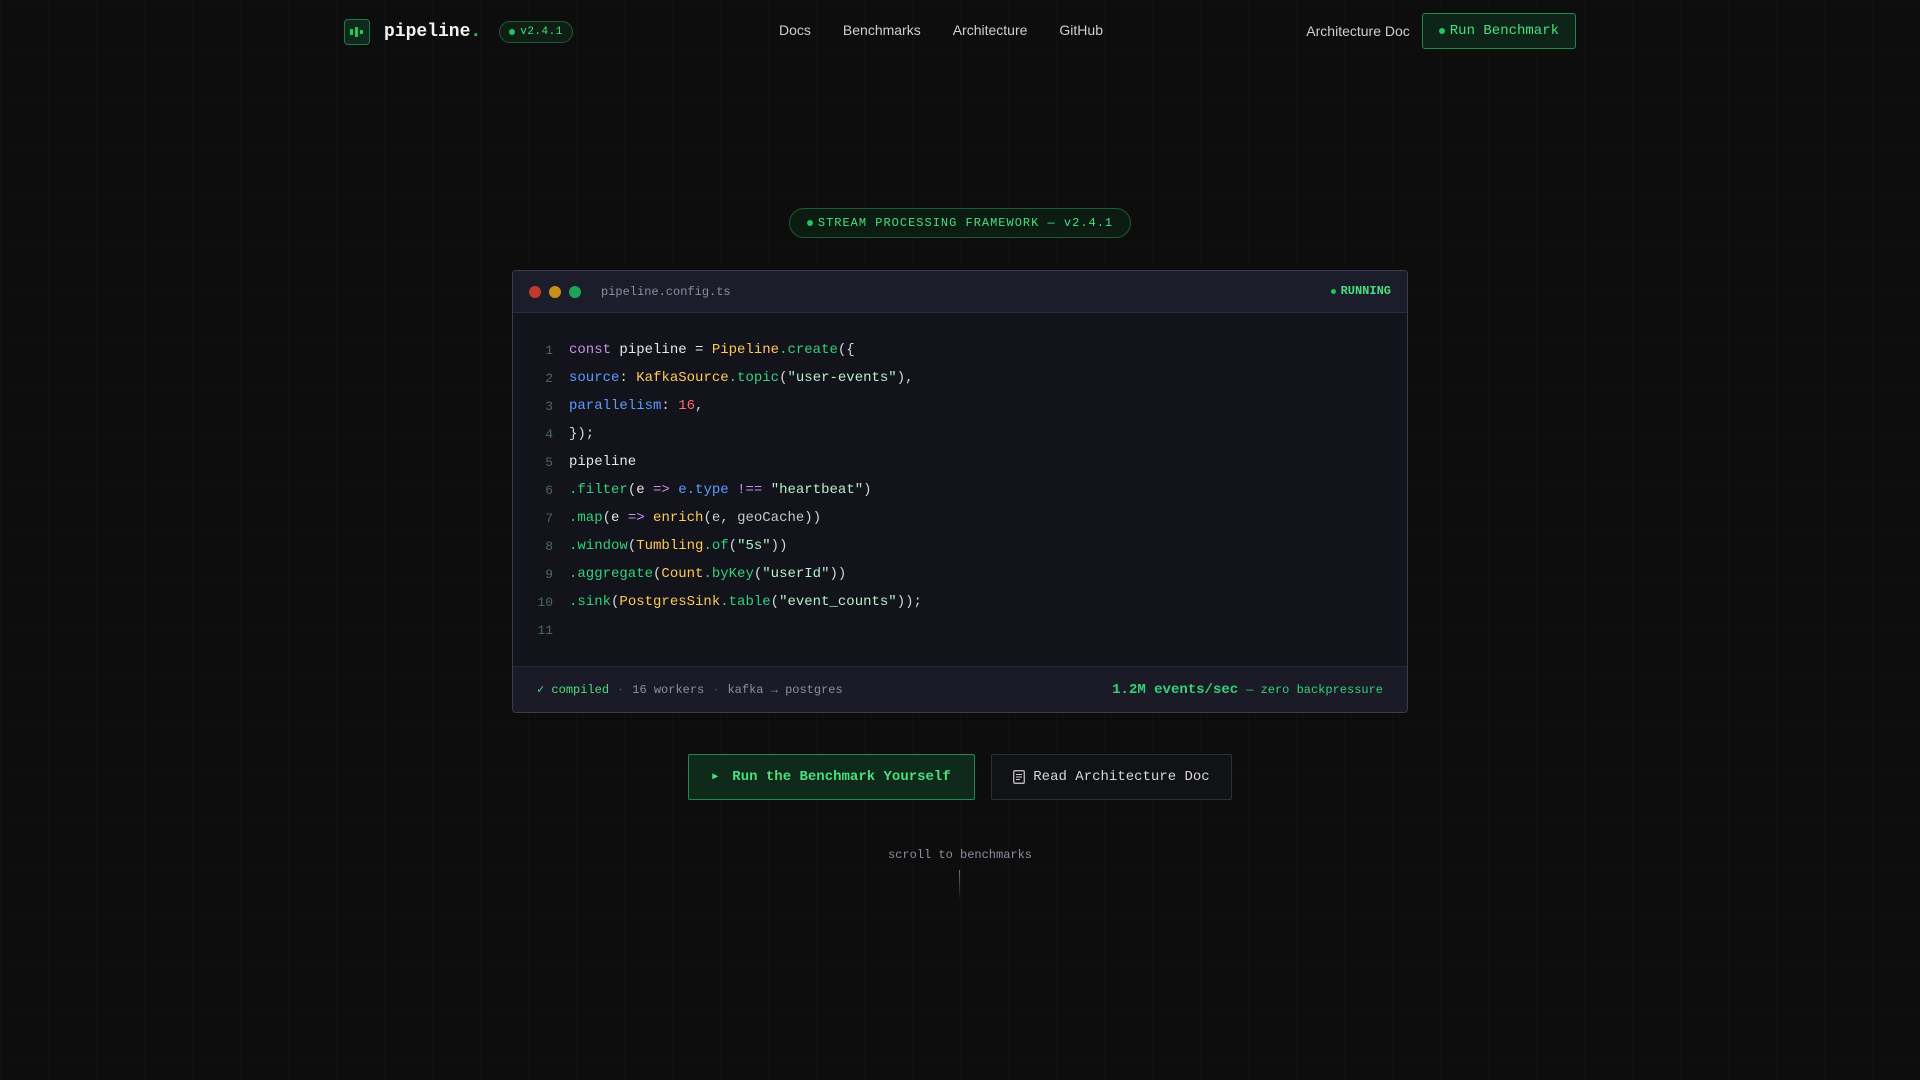 This screenshot has width=1920, height=1080. What do you see at coordinates (549, 546) in the screenshot?
I see `line-number: 8` at bounding box center [549, 546].